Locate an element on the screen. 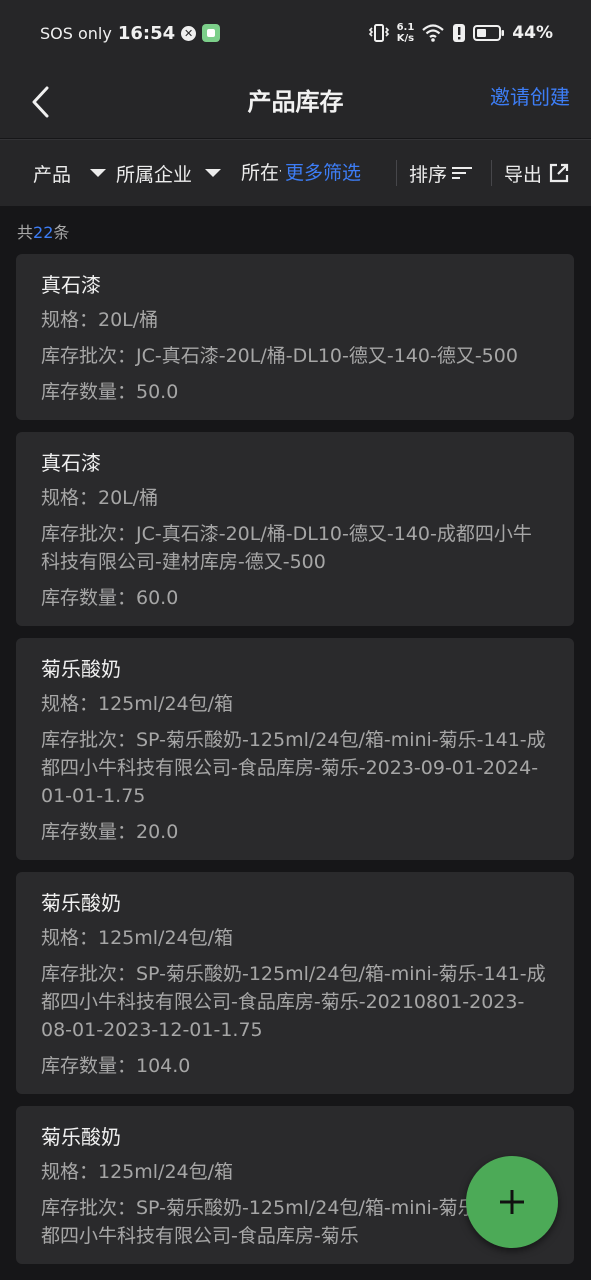  invite-create-button: 邀请创建 is located at coordinates (530, 102).